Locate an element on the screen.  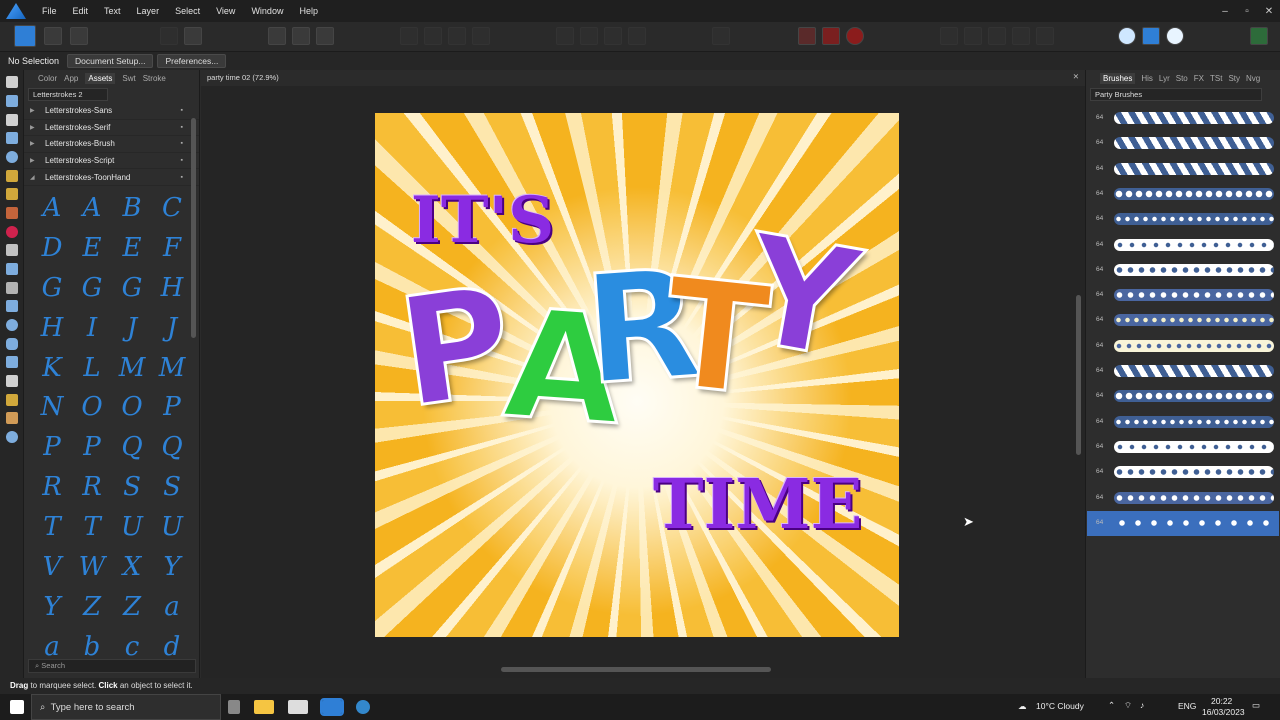
menu-help: Help is located at coordinates (308, 11).